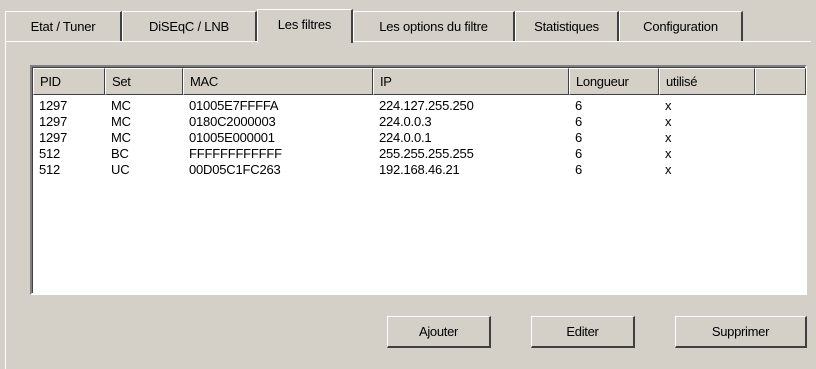 Image resolution: width=816 pixels, height=369 pixels. What do you see at coordinates (614, 81) in the screenshot?
I see `column-header-longueur: Longueur` at bounding box center [614, 81].